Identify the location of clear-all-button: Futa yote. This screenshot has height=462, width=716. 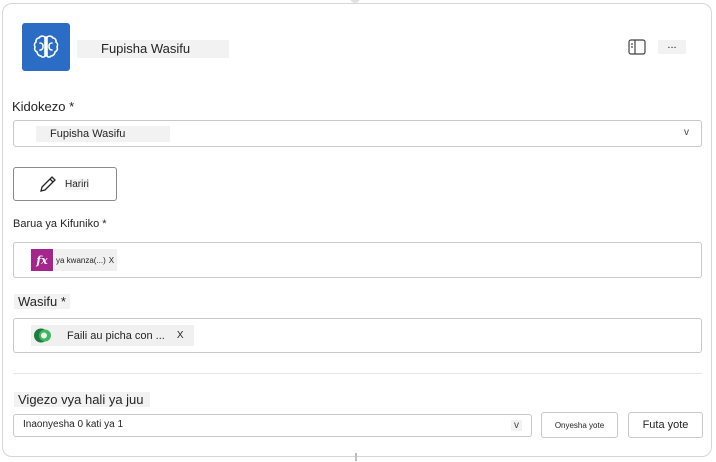
(665, 425).